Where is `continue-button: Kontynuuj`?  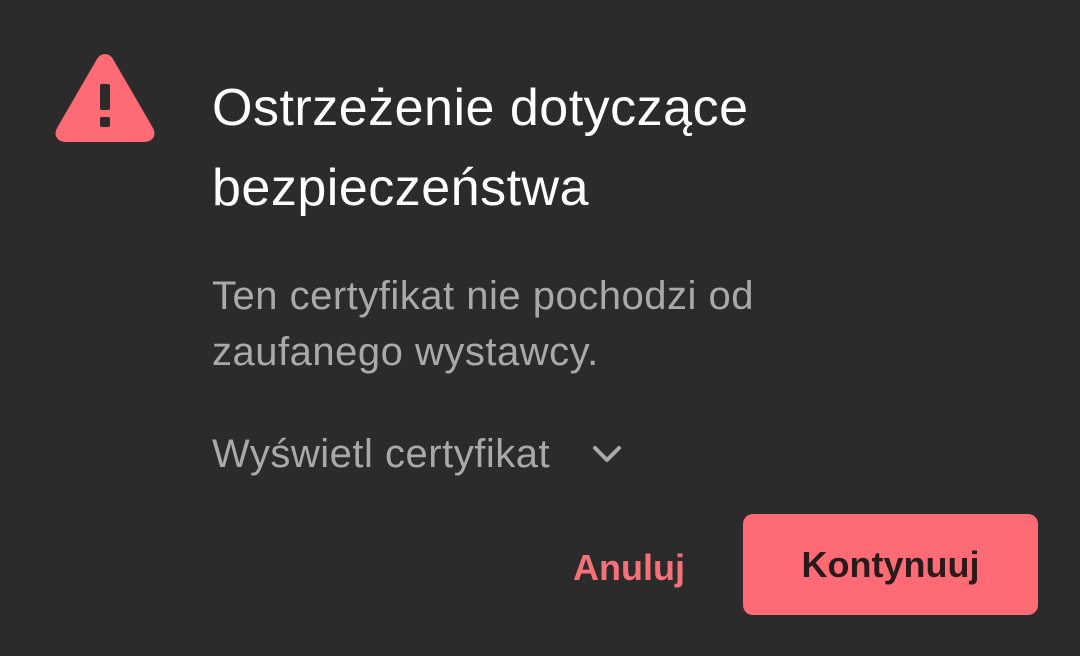
continue-button: Kontynuuj is located at coordinates (890, 564).